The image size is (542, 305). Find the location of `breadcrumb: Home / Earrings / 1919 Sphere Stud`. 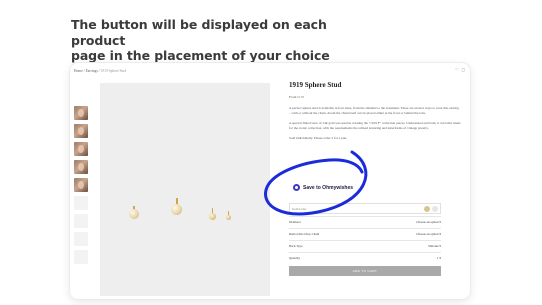

breadcrumb: Home / Earrings / 1919 Sphere Stud is located at coordinates (100, 71).